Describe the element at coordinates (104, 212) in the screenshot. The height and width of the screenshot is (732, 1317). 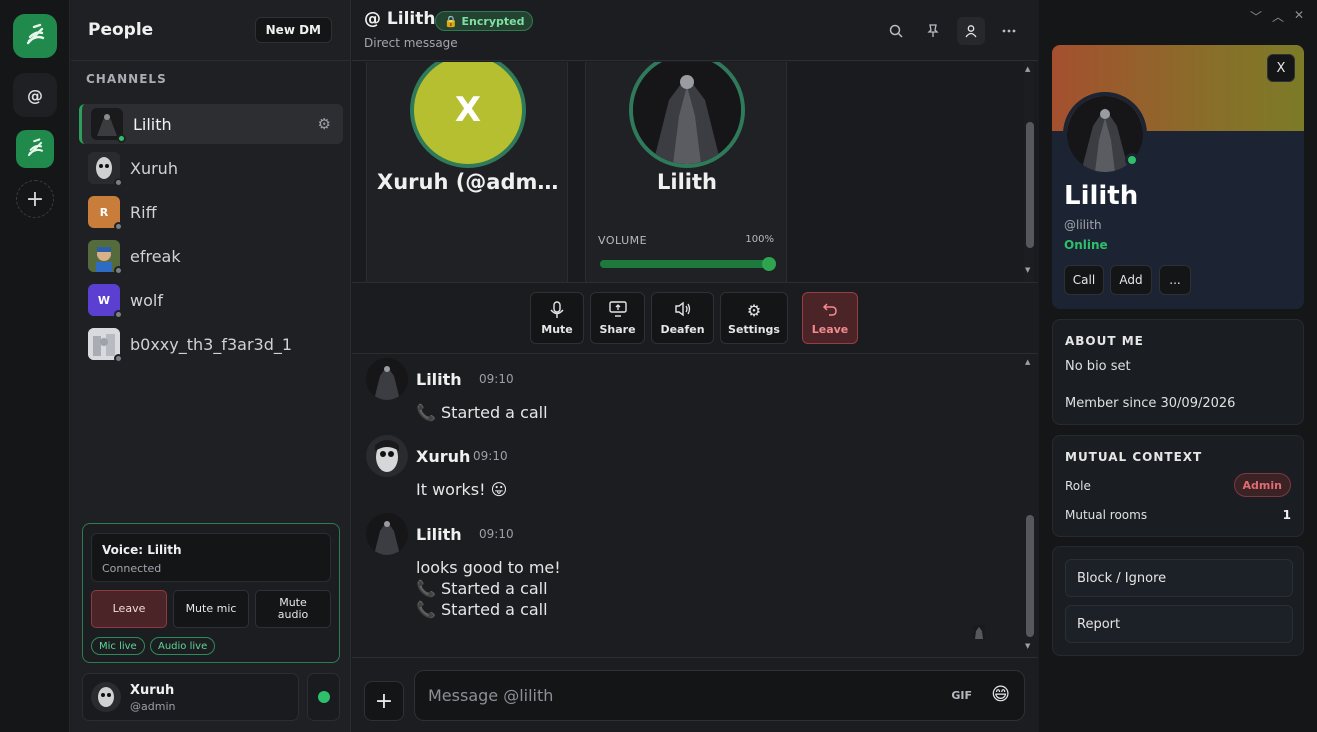
I see `avatar-letter: R` at that location.